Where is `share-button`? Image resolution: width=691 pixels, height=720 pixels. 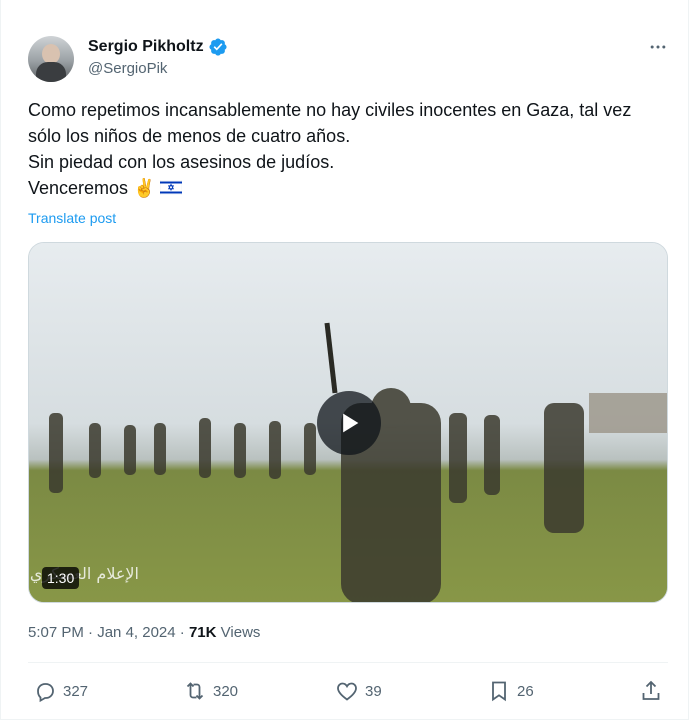
share-button is located at coordinates (651, 691).